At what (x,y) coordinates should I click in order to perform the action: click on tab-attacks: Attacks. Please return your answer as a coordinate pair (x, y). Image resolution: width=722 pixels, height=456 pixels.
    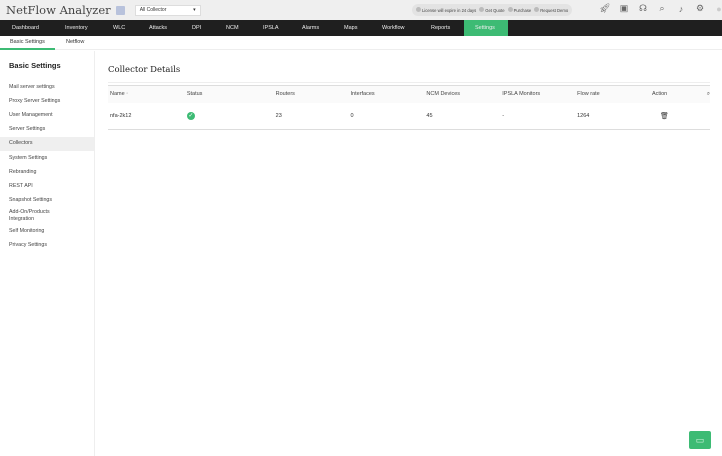
    Looking at the image, I should click on (158, 28).